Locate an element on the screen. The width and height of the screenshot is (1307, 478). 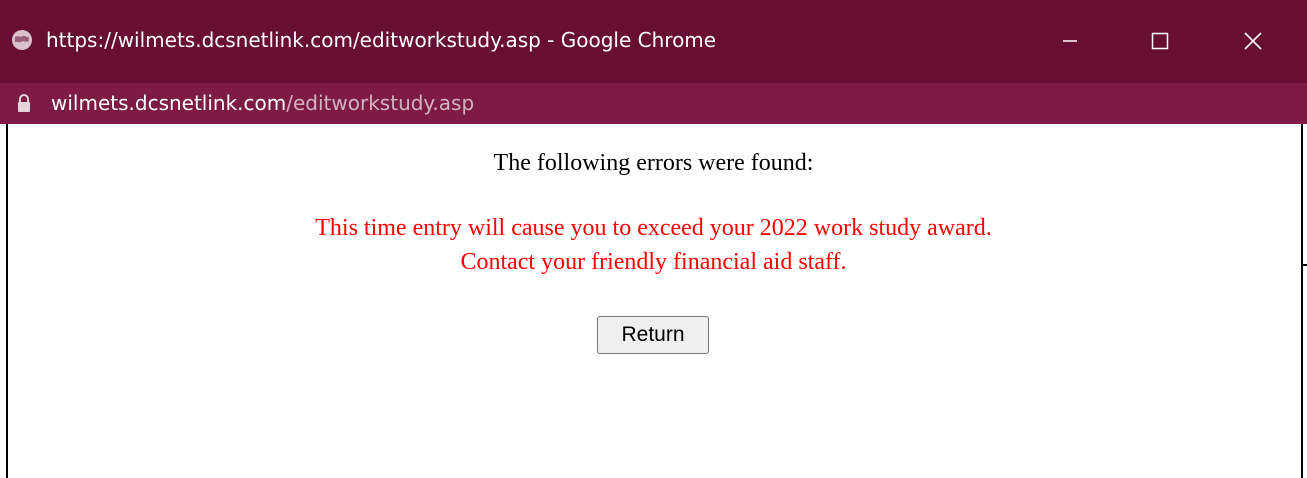
minimize-icon is located at coordinates (1070, 41).